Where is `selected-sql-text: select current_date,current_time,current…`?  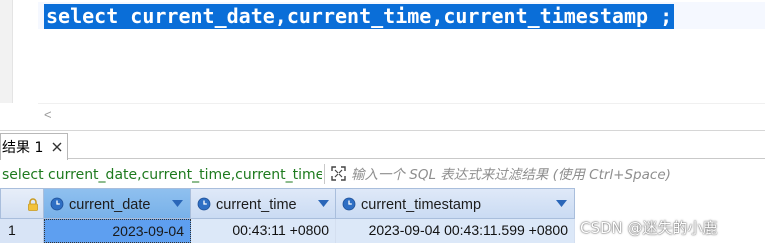
selected-sql-text: select current_date,current_time,current… is located at coordinates (359, 16).